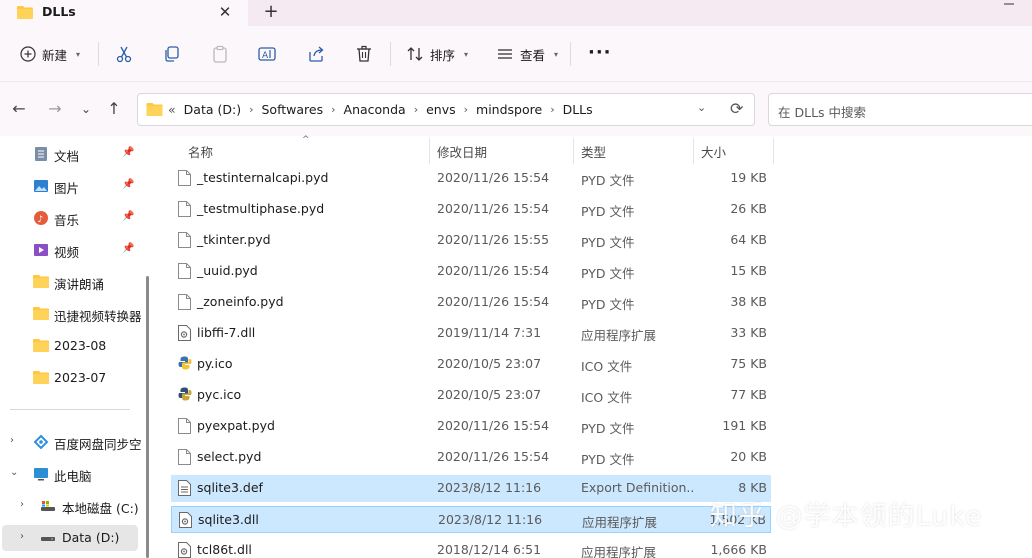 This screenshot has width=1032, height=558. Describe the element at coordinates (509, 109) in the screenshot. I see `breadcrumb-item: mindspore` at that location.